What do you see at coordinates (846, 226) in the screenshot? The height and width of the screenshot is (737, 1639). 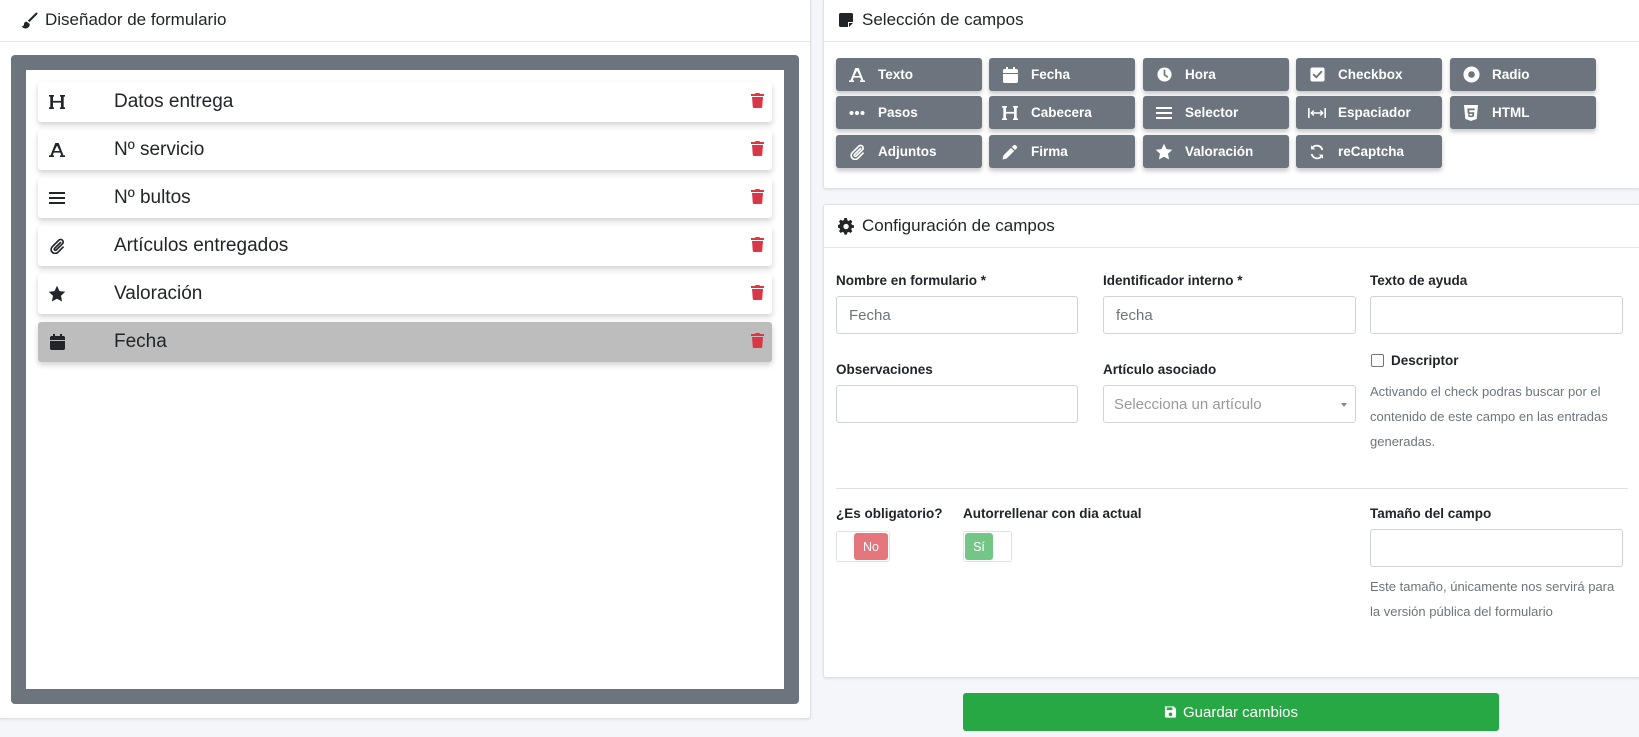 I see `cog-icon` at bounding box center [846, 226].